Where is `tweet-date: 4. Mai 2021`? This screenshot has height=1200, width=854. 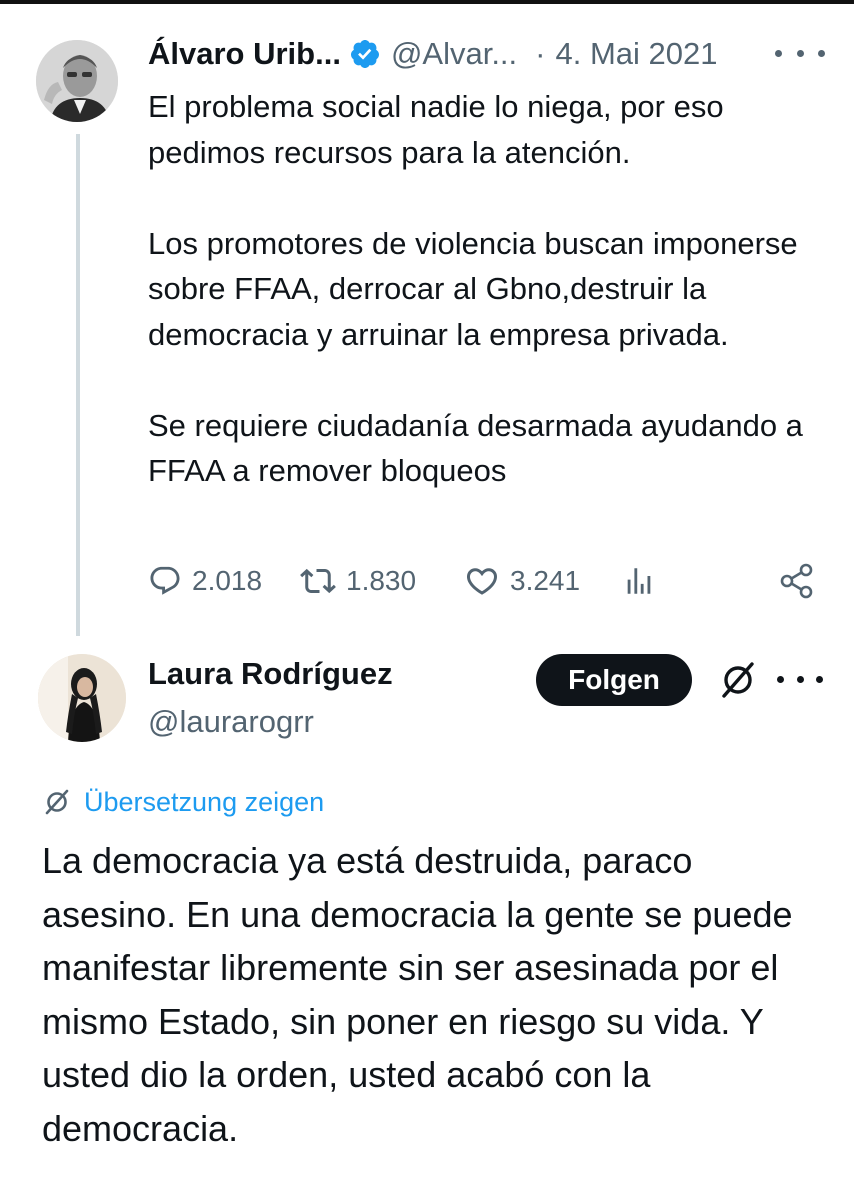 tweet-date: 4. Mai 2021 is located at coordinates (637, 54).